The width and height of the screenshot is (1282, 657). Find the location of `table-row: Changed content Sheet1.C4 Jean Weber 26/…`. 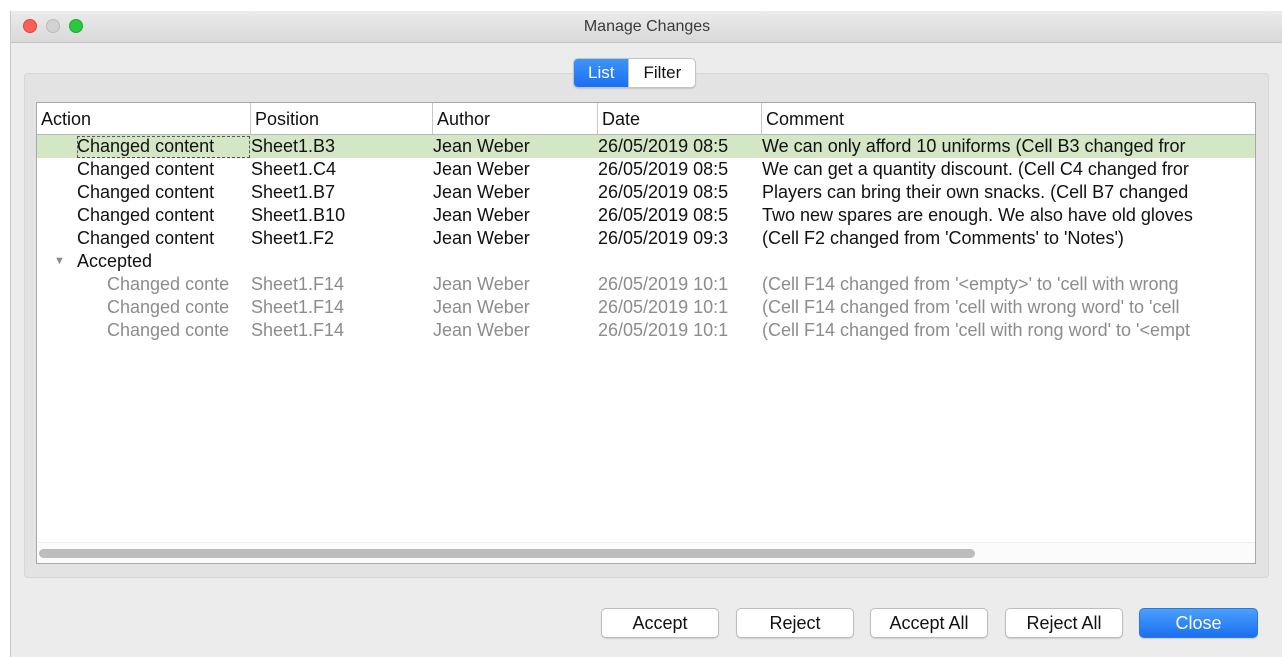

table-row: Changed content Sheet1.C4 Jean Weber 26/… is located at coordinates (646, 169).